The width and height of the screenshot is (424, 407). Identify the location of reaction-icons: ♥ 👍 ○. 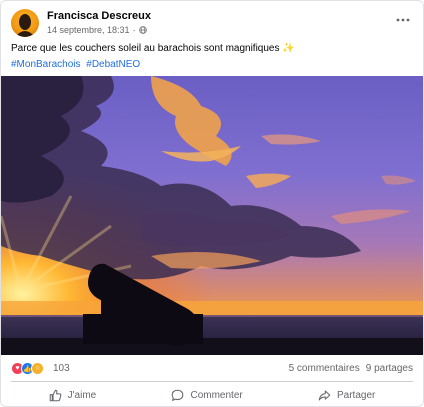
(27, 368).